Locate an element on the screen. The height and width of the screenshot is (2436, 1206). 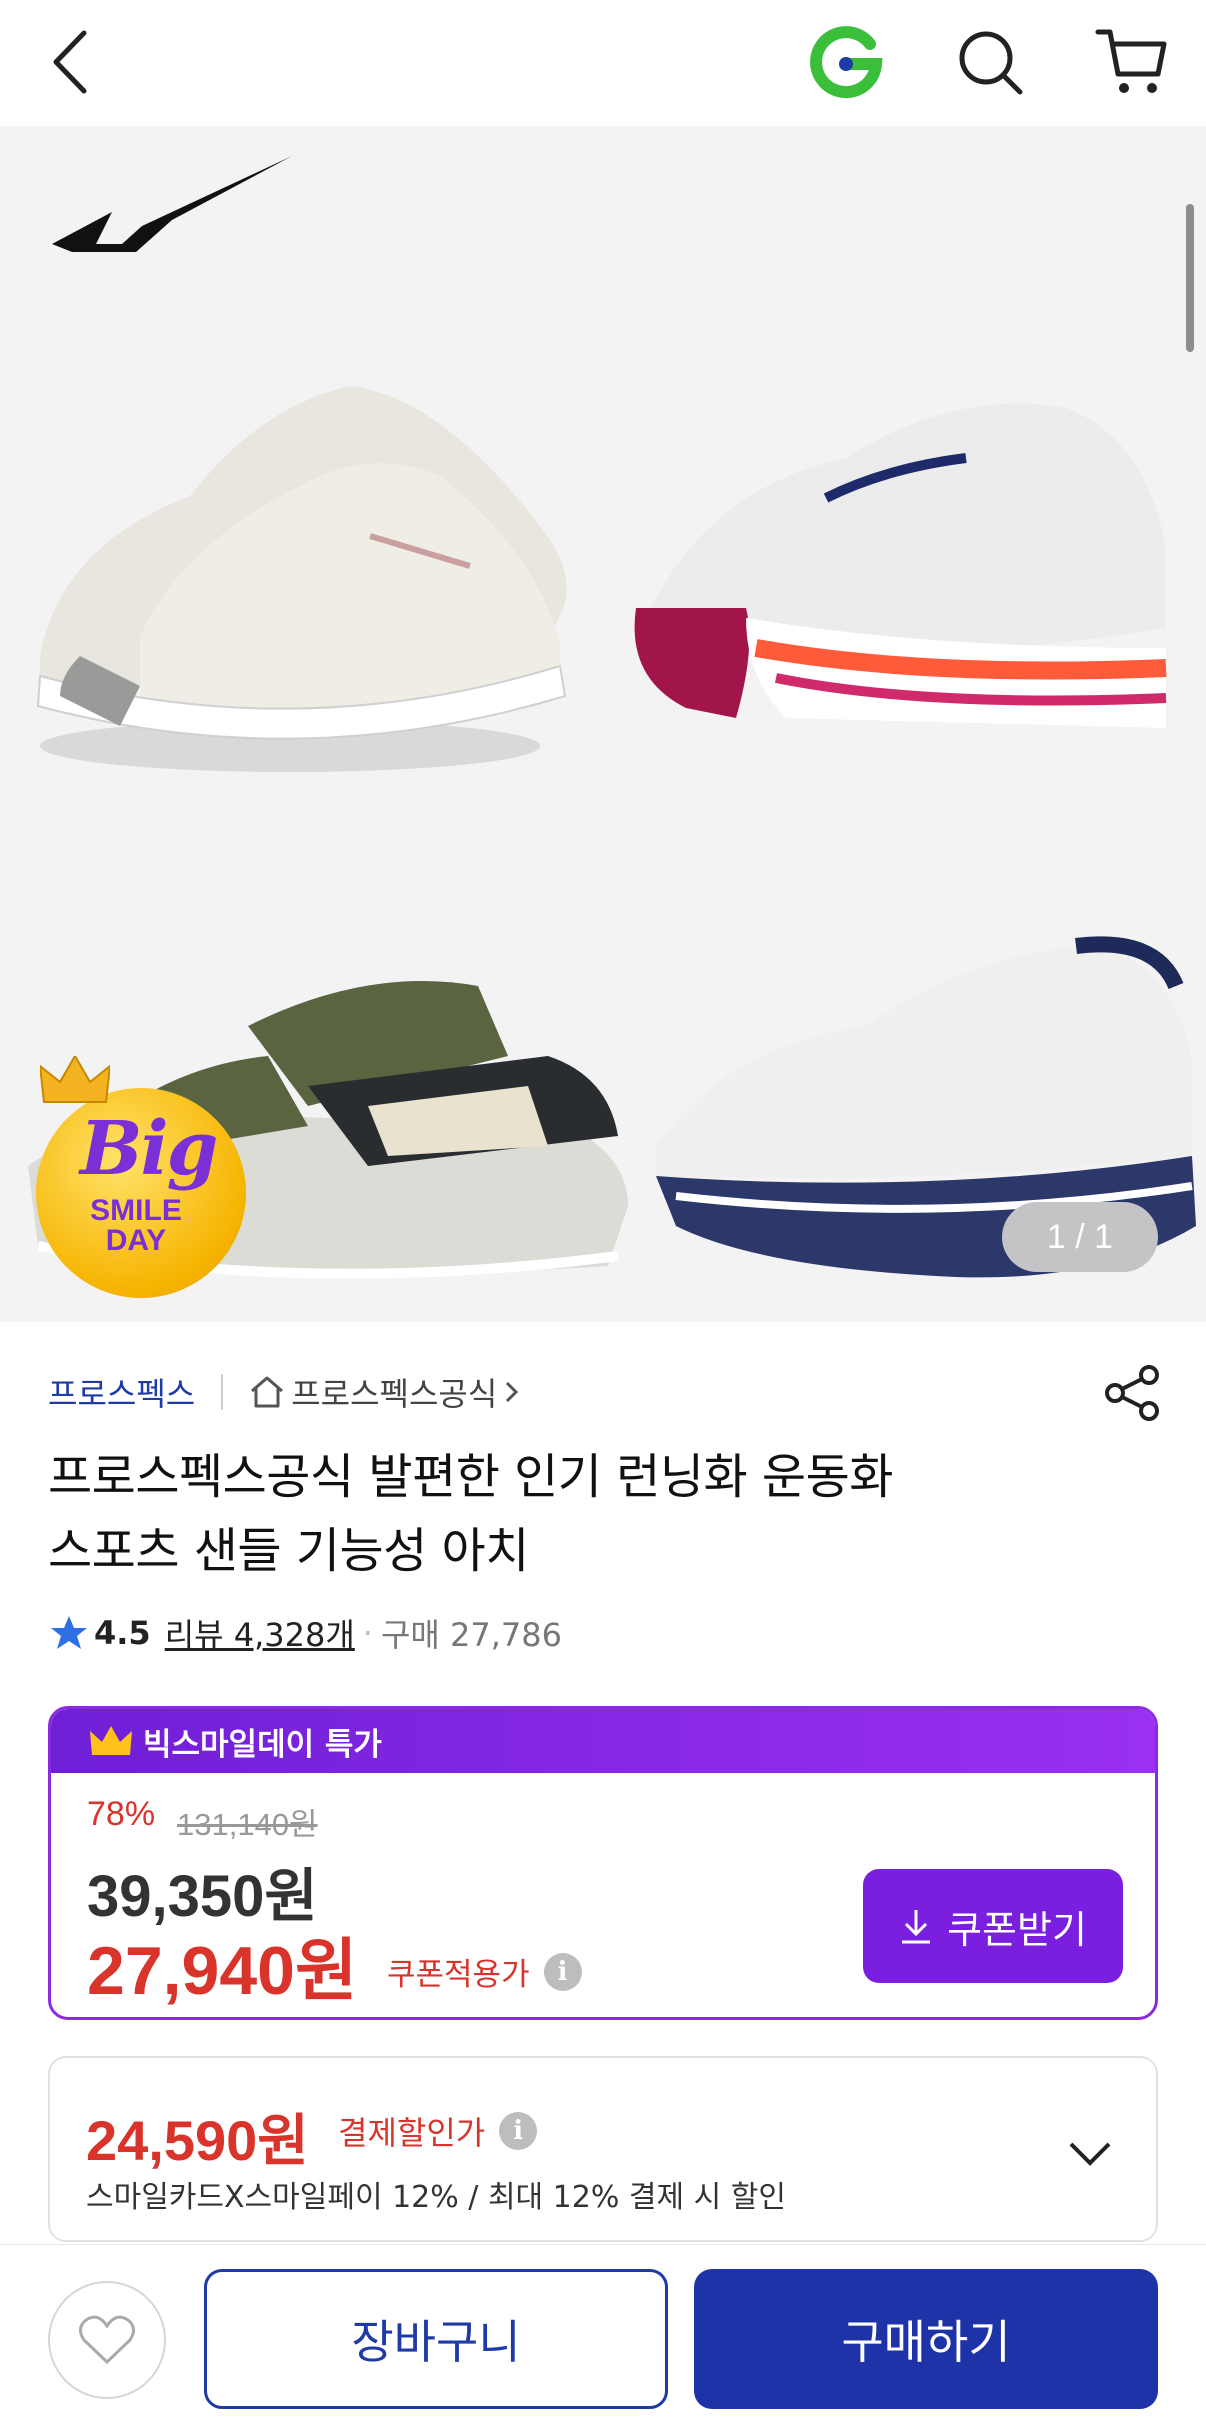
store-name: 프로스펙스공식 is located at coordinates (394, 1394).